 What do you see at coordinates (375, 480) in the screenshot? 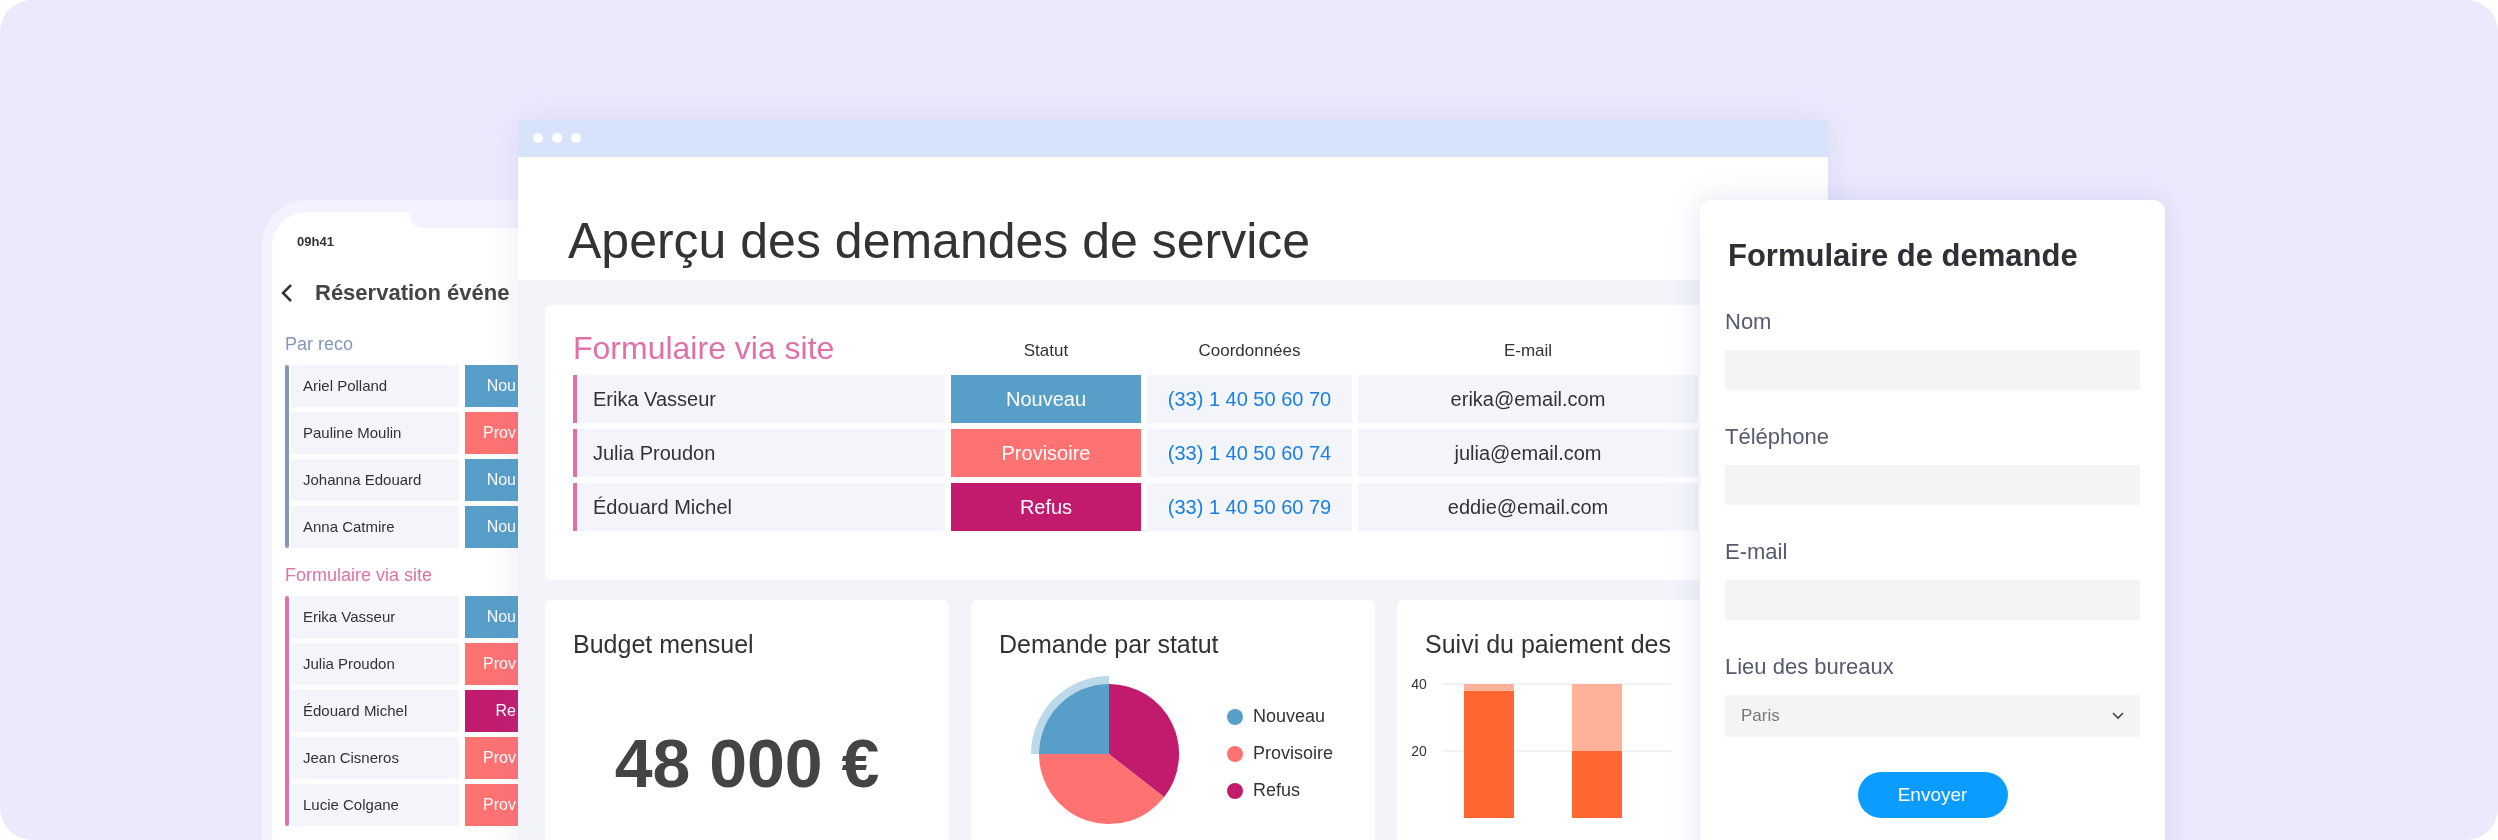
I see `name-cell: Johanna Edouard` at bounding box center [375, 480].